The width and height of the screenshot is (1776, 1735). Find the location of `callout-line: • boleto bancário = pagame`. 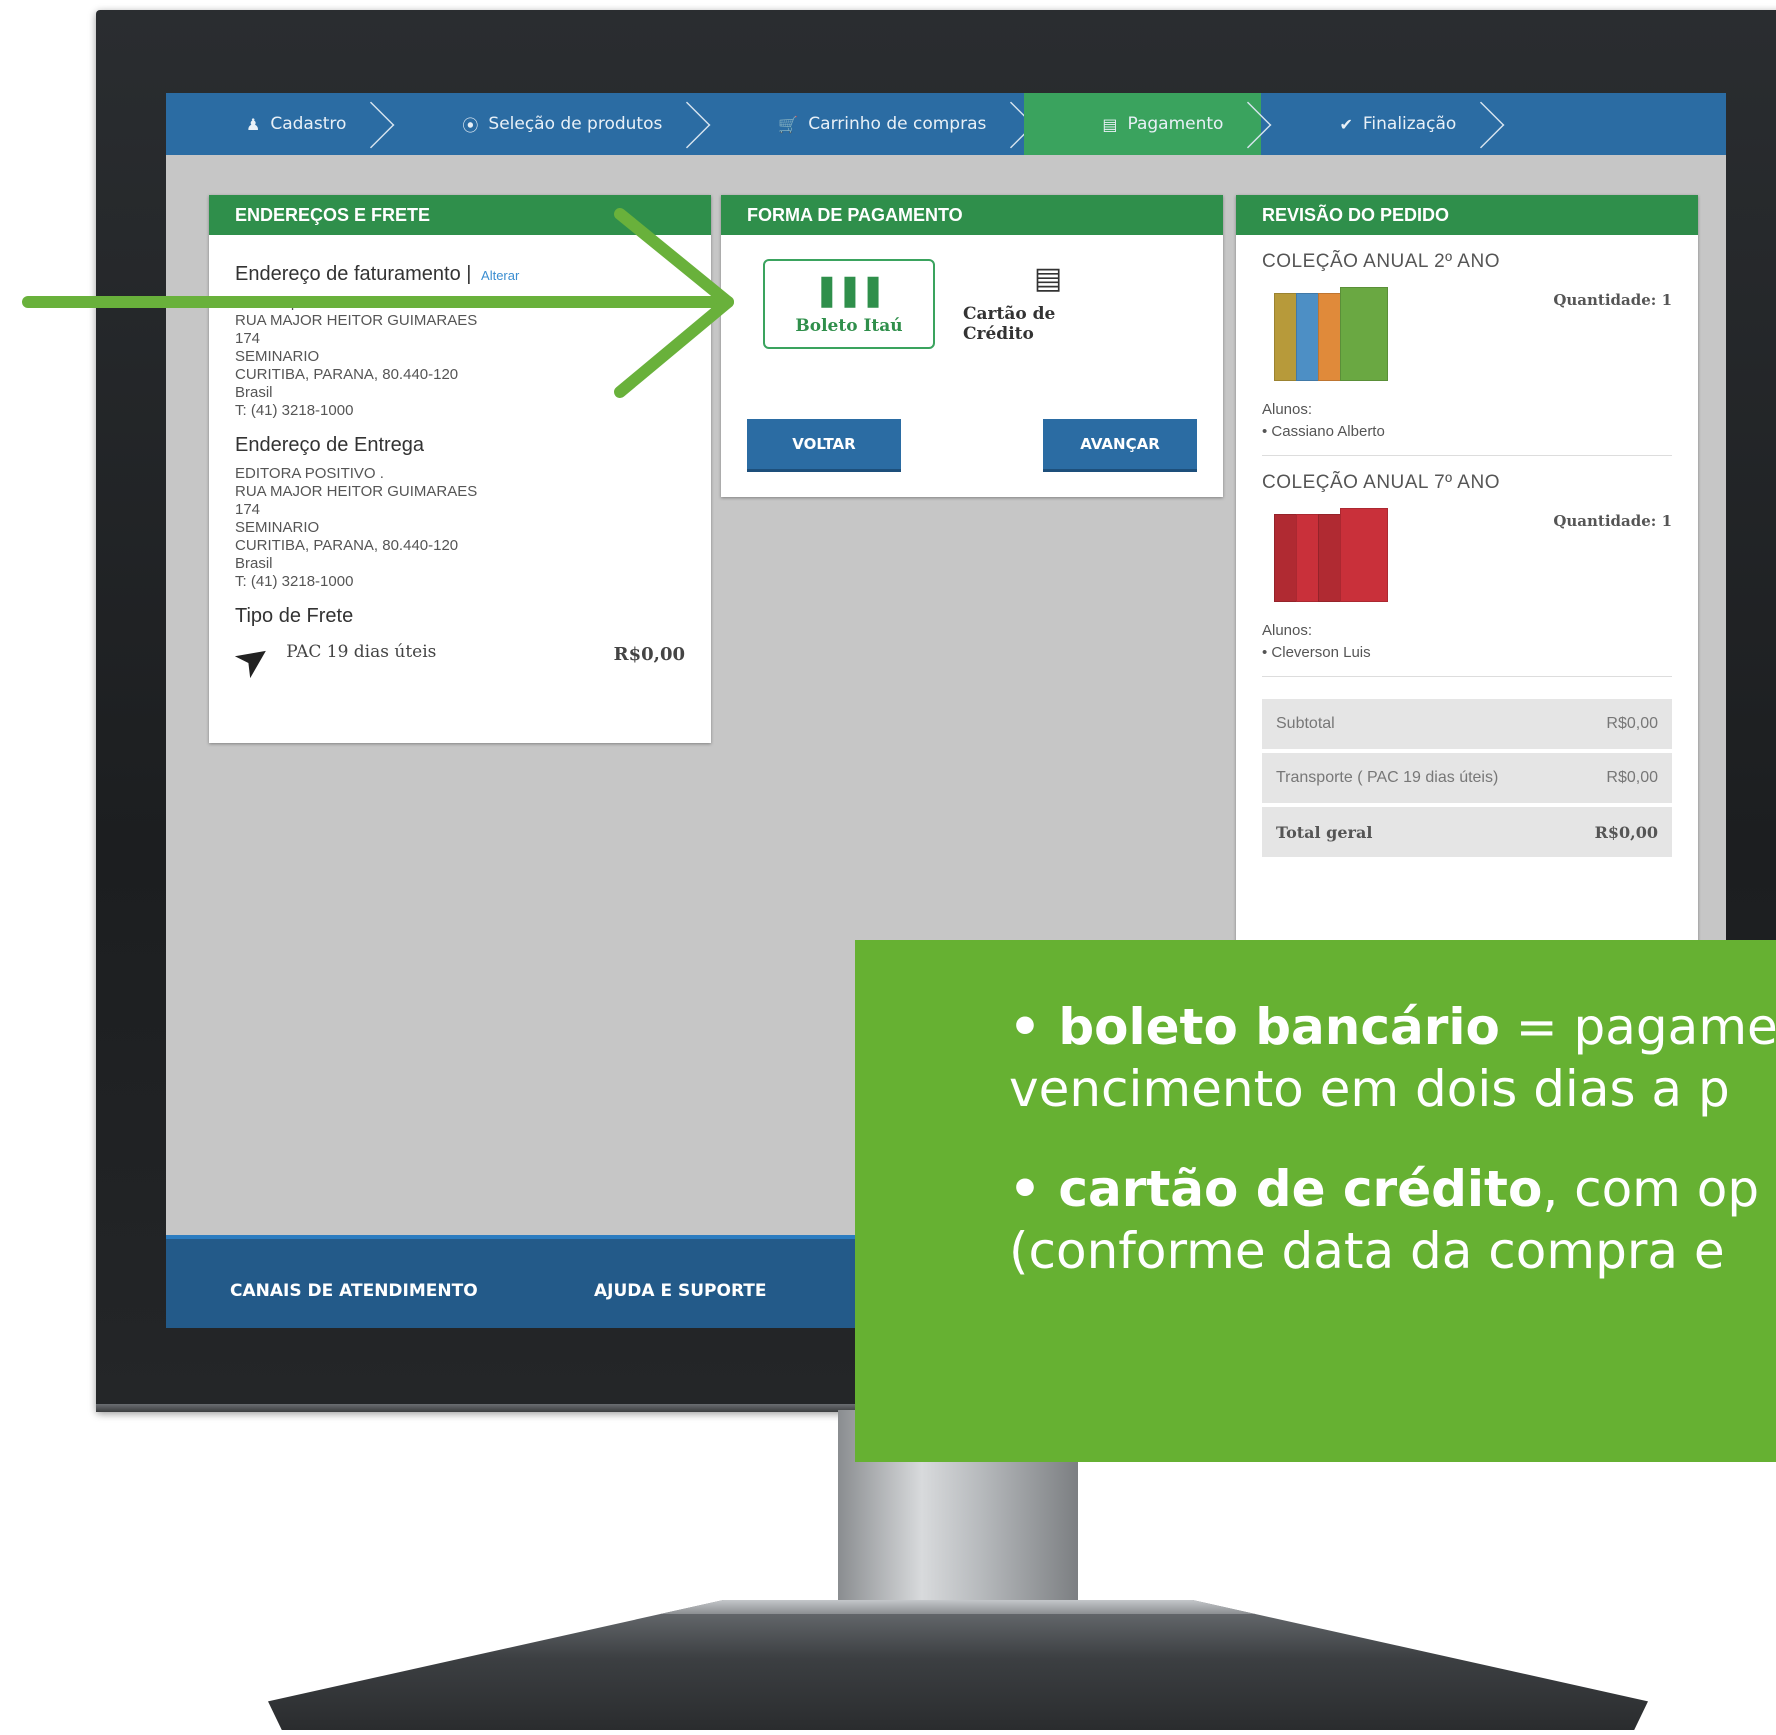

callout-line: • boleto bancário = pagame is located at coordinates (1392, 1027).